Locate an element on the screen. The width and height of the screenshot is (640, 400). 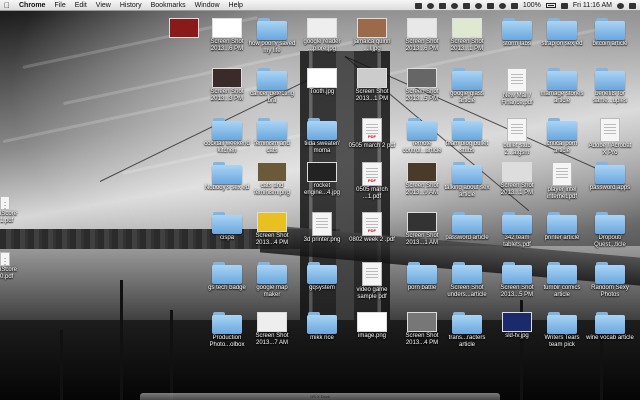
desktop-file: New Mail / Finance.pdf is located at coordinates (517, 87).